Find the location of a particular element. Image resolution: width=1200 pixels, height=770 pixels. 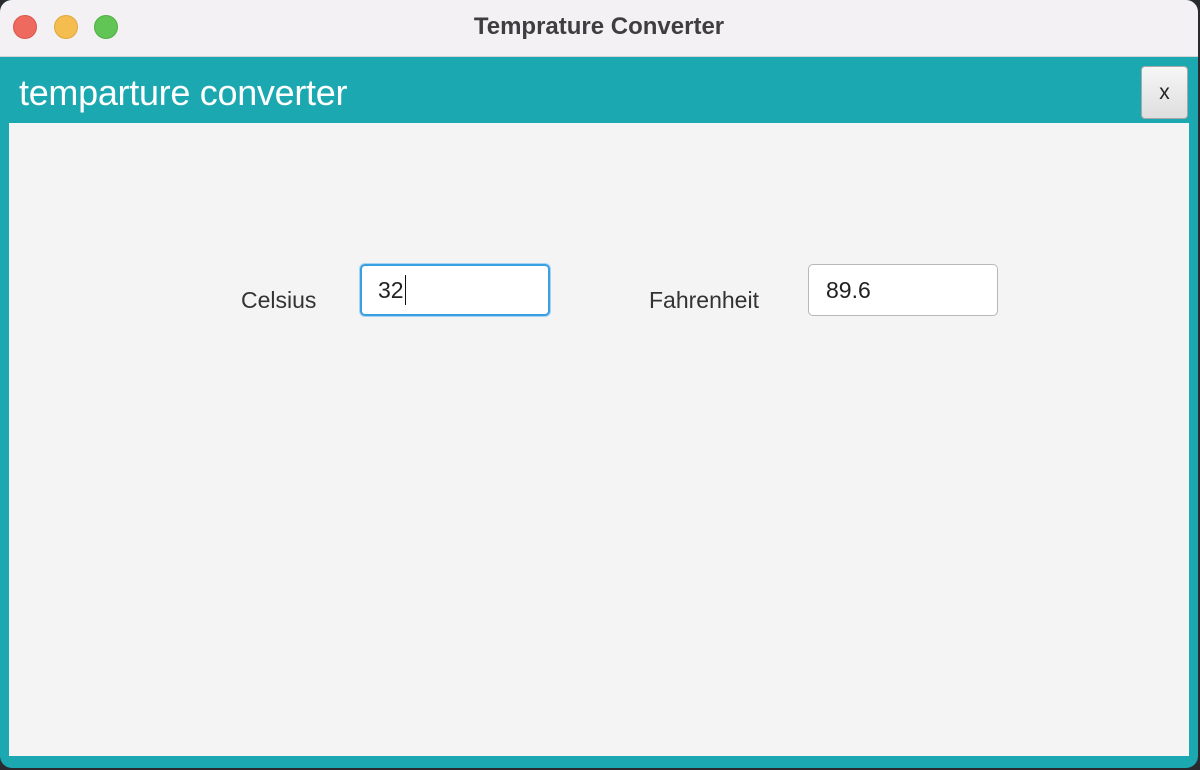

celsius-input: 32 is located at coordinates (455, 290).